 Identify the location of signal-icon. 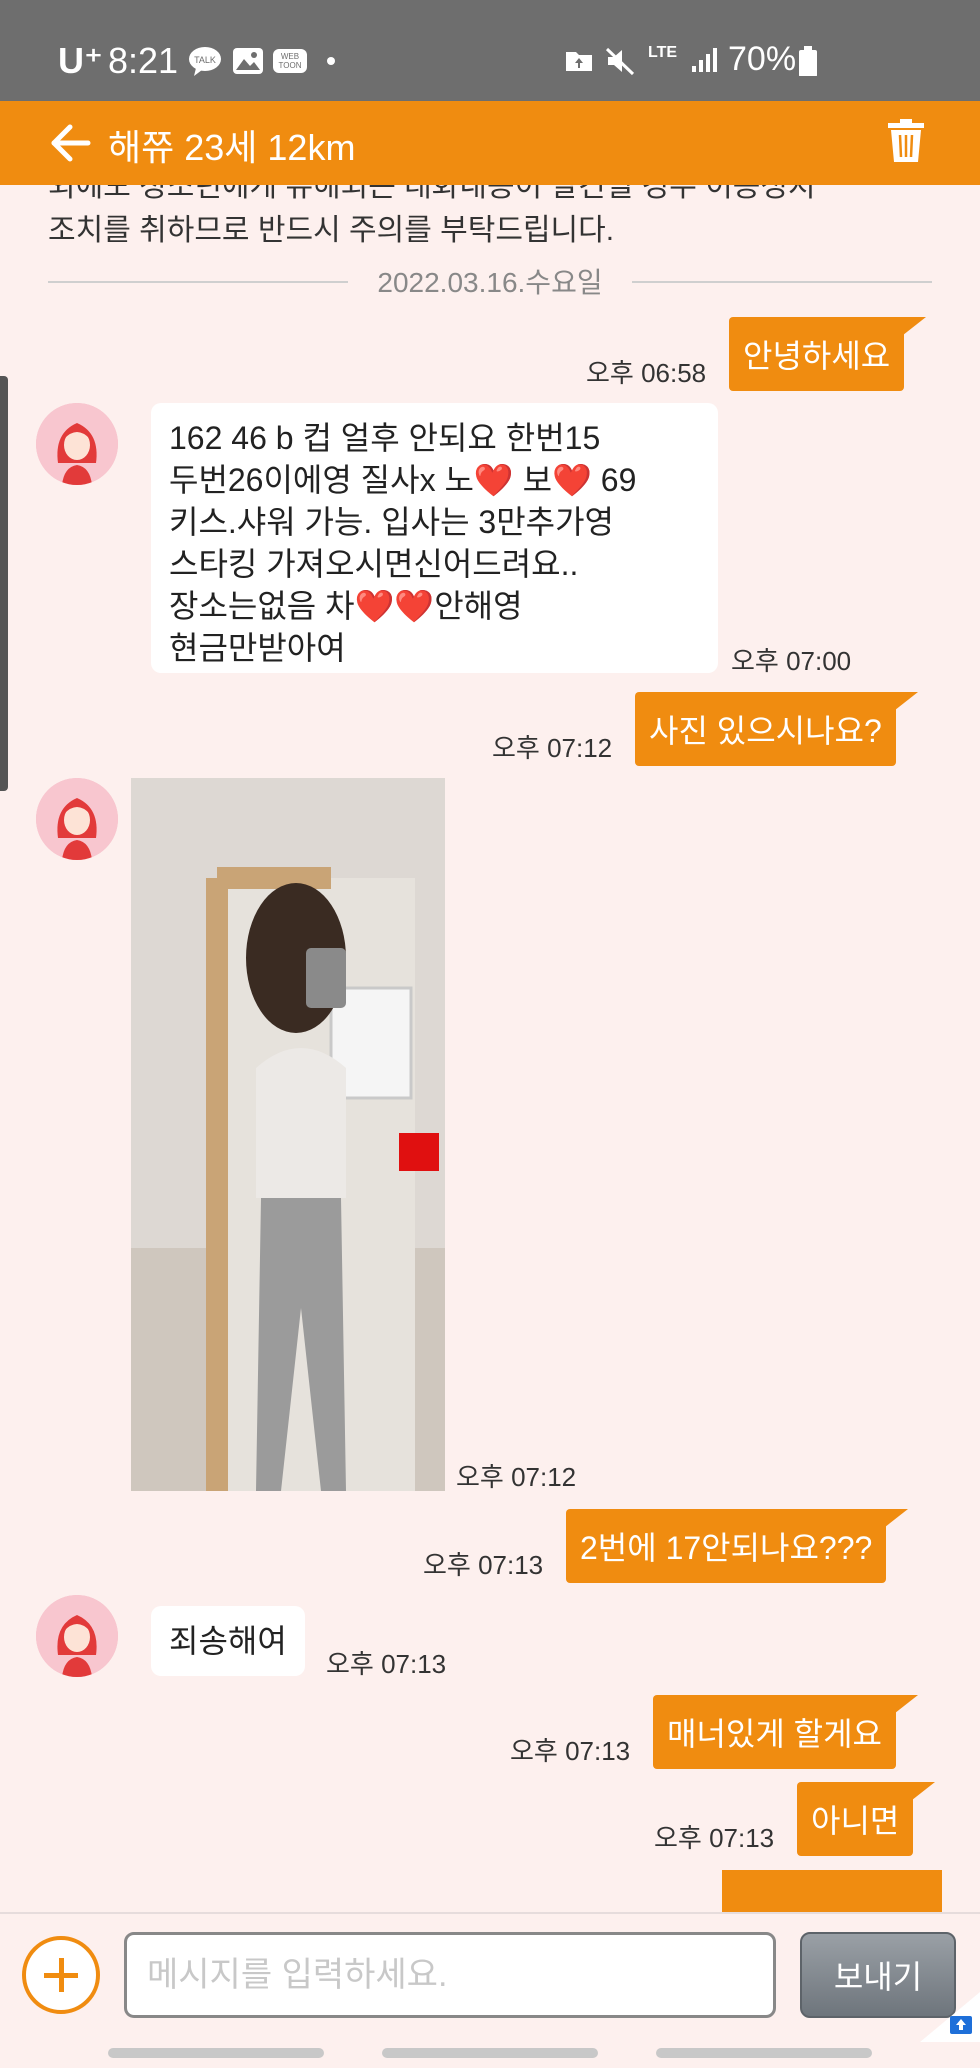
(704, 60).